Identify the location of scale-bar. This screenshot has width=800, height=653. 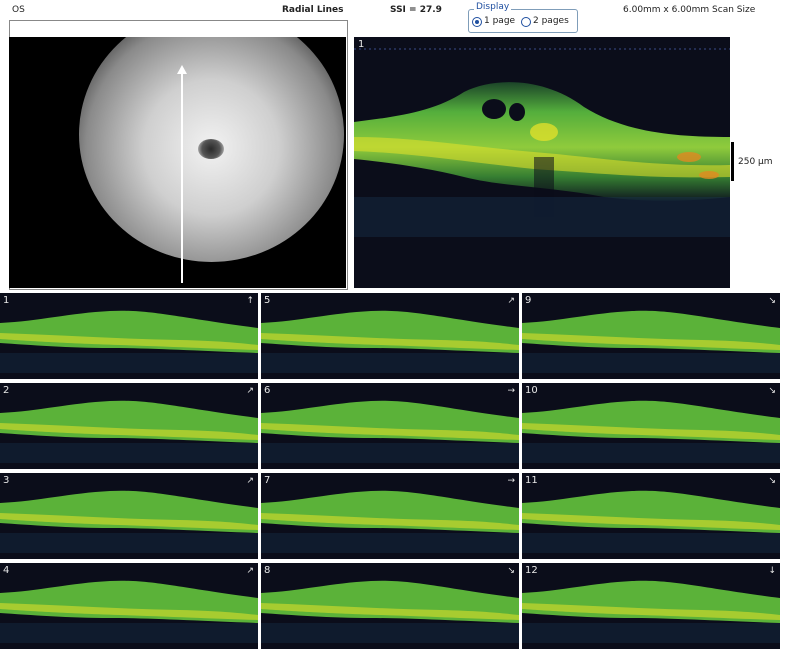
(732, 161).